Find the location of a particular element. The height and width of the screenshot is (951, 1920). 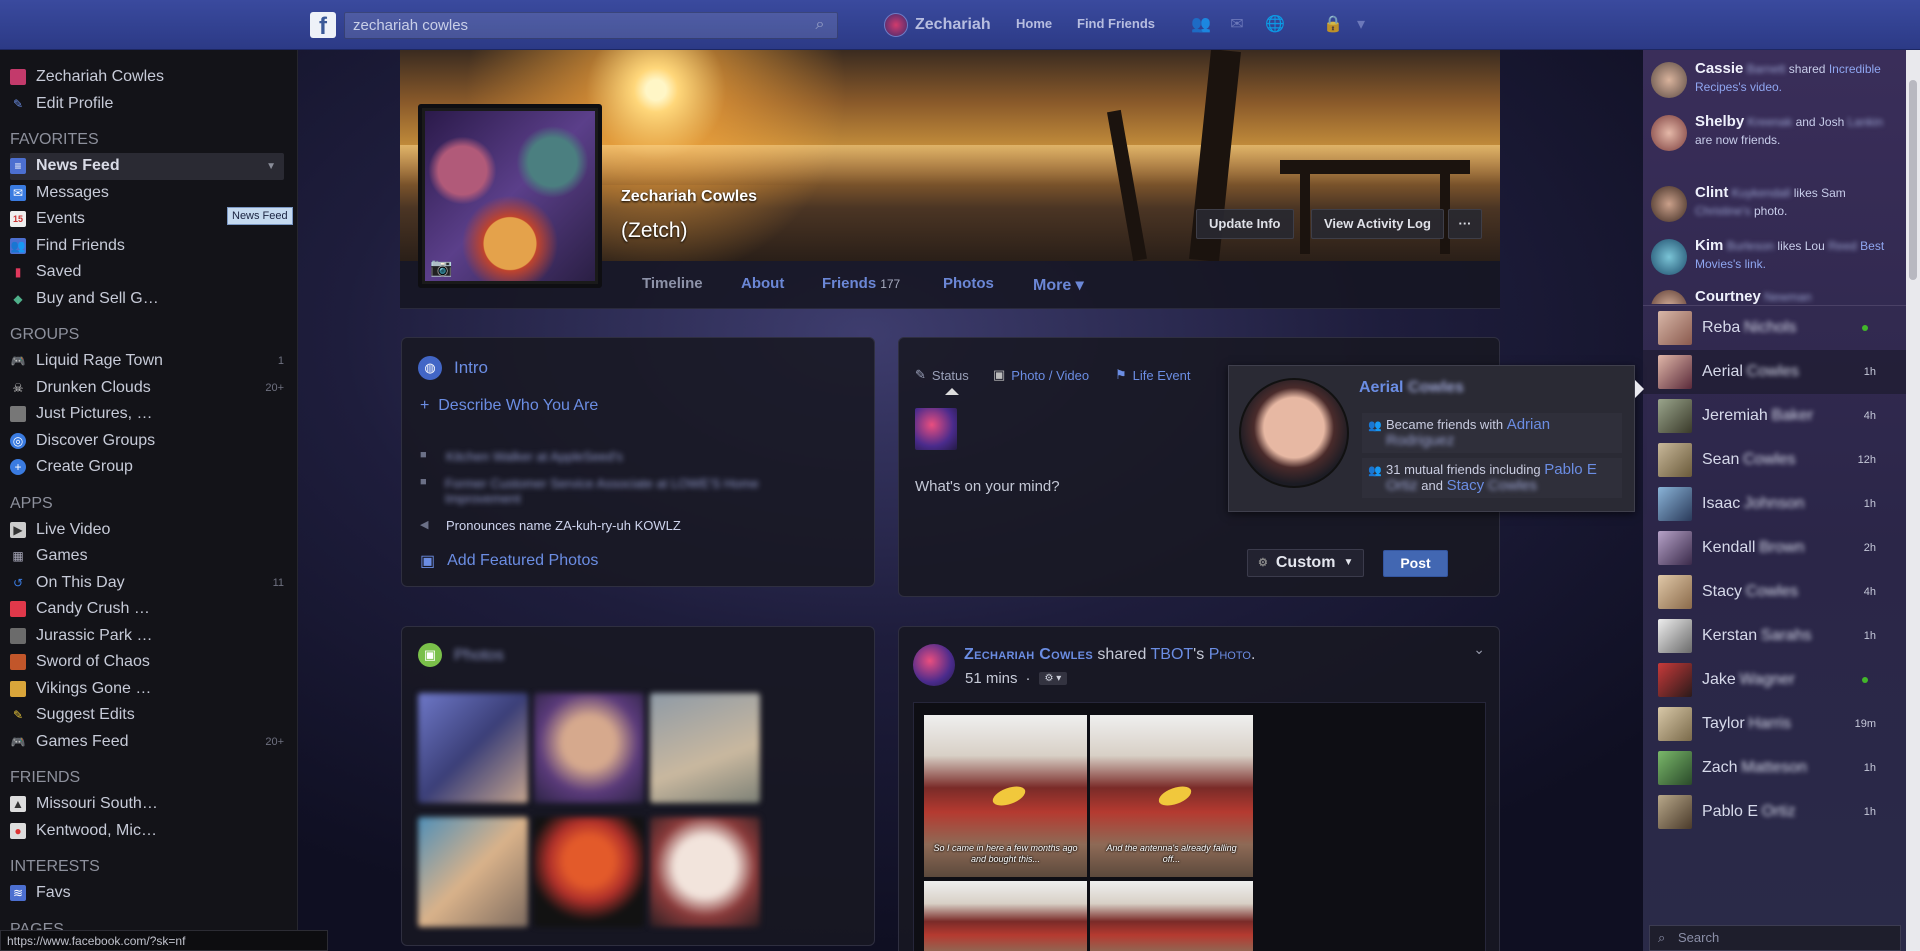

sidebar-item-group: ☠ Drunken Clouds 20+ is located at coordinates (147, 388).